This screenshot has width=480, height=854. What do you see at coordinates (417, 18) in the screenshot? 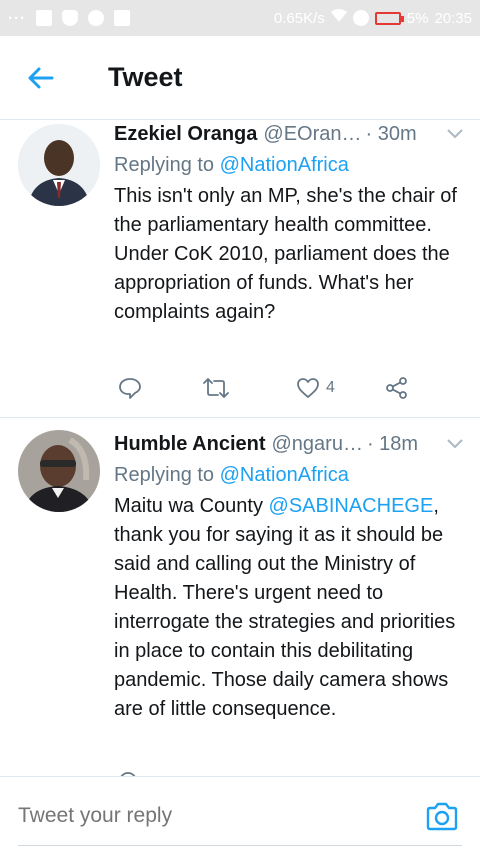
I see `battery-percent: 5%` at bounding box center [417, 18].